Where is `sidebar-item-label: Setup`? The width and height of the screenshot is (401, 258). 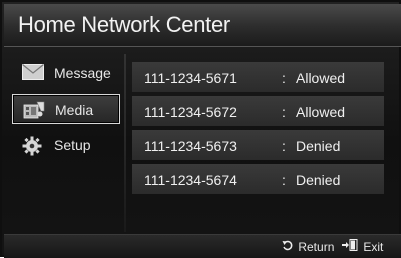 sidebar-item-label: Setup is located at coordinates (72, 145).